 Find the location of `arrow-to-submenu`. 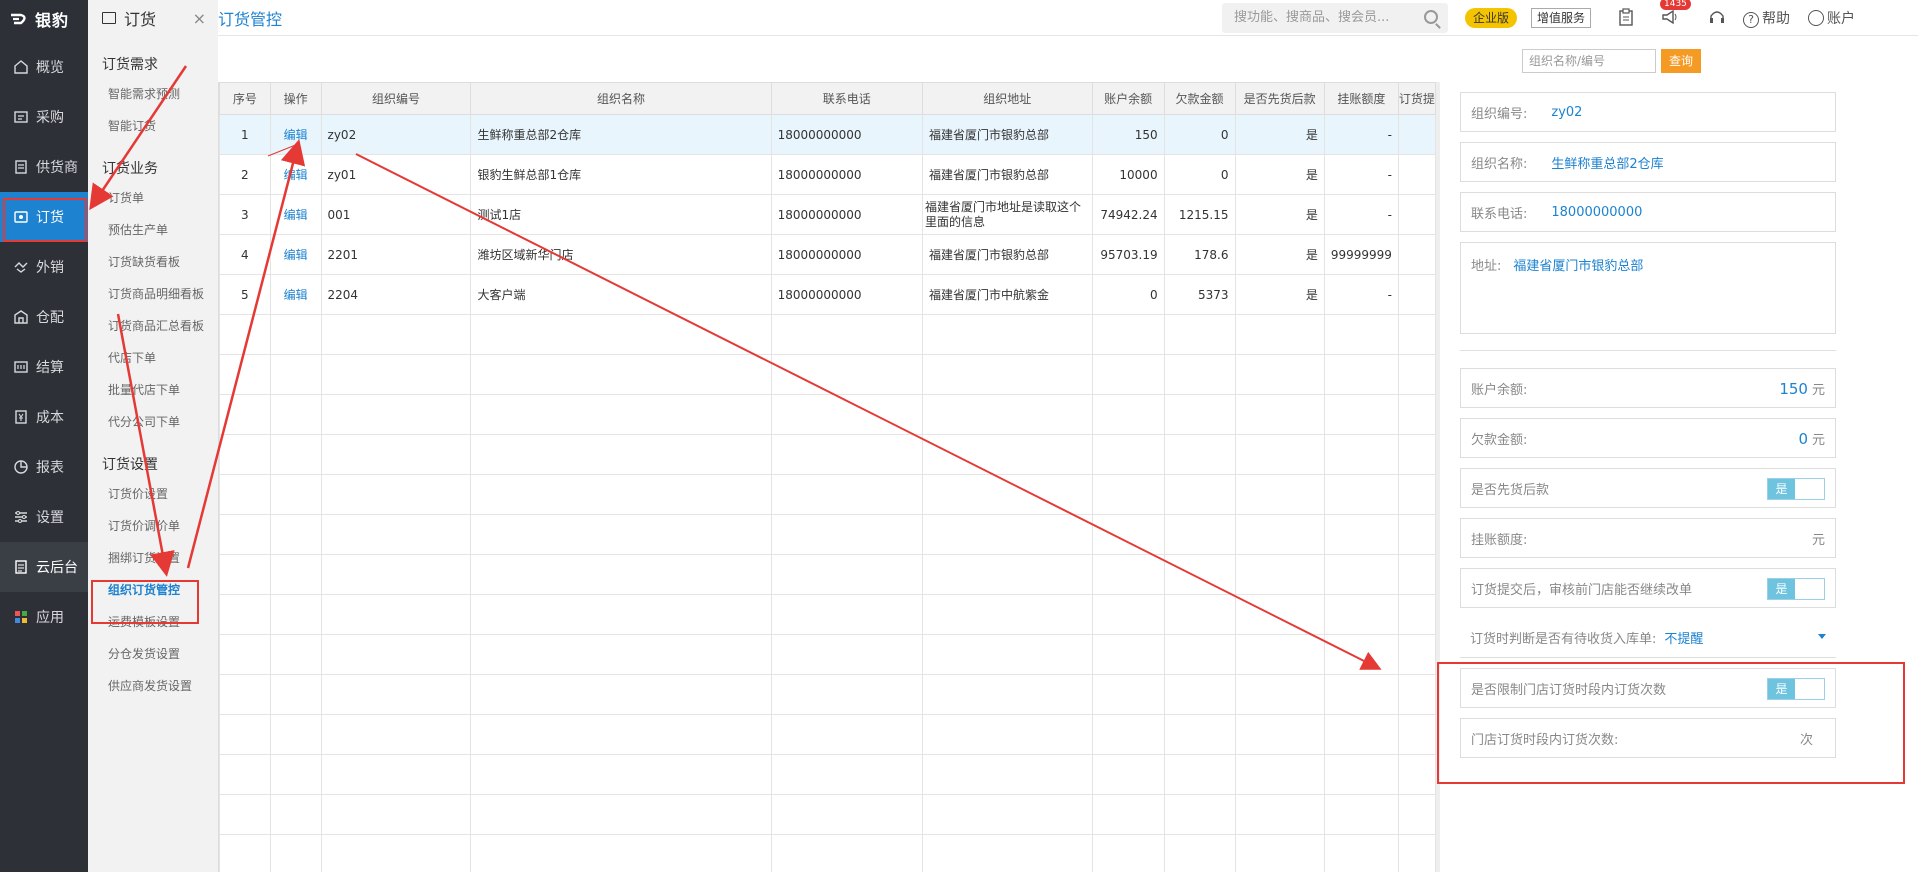

arrow-to-submenu is located at coordinates (145, 445).